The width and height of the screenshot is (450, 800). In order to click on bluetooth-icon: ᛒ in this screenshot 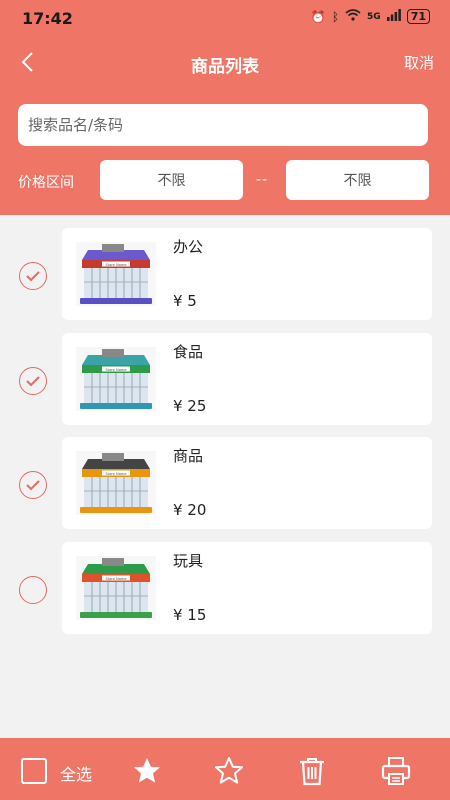, I will do `click(335, 16)`.